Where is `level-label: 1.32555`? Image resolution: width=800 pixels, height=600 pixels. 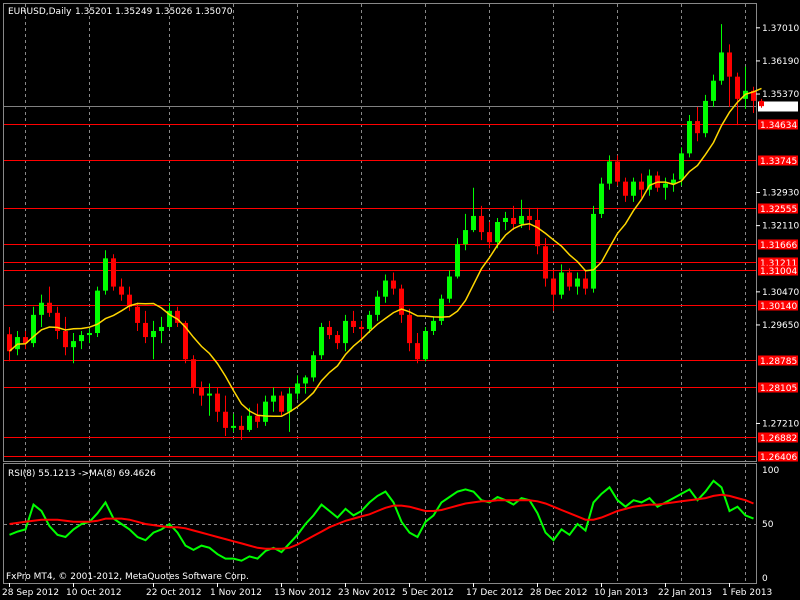
level-label: 1.32555 is located at coordinates (778, 210).